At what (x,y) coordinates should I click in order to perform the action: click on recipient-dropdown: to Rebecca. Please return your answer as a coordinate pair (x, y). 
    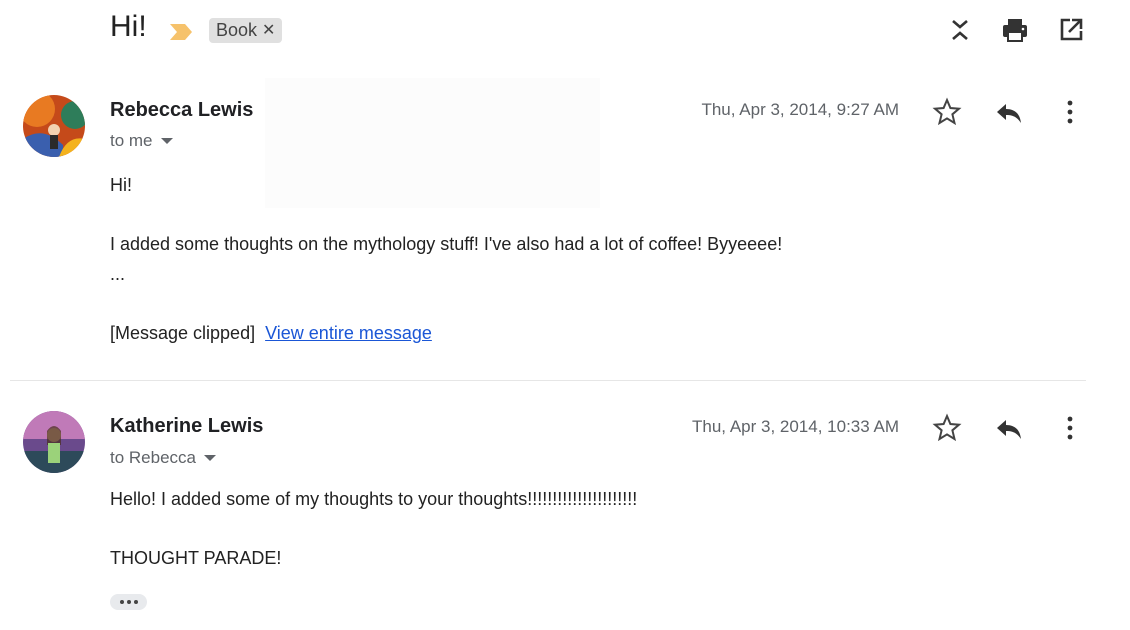
    Looking at the image, I should click on (163, 458).